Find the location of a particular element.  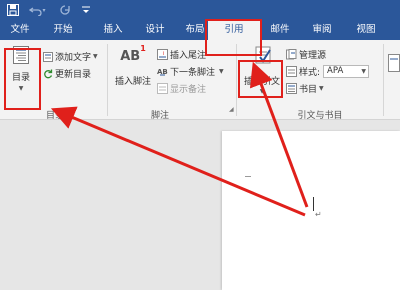

paragraph-mark-icon: ↵ is located at coordinates (318, 214).